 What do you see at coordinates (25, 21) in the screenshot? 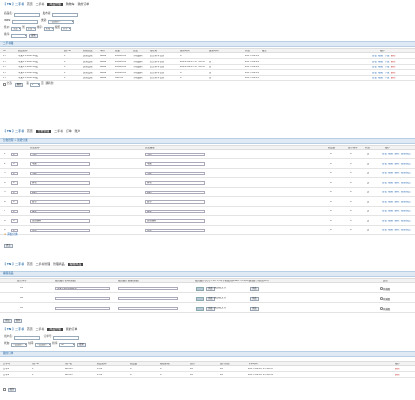
I see `s1-isbn-input` at bounding box center [25, 21].